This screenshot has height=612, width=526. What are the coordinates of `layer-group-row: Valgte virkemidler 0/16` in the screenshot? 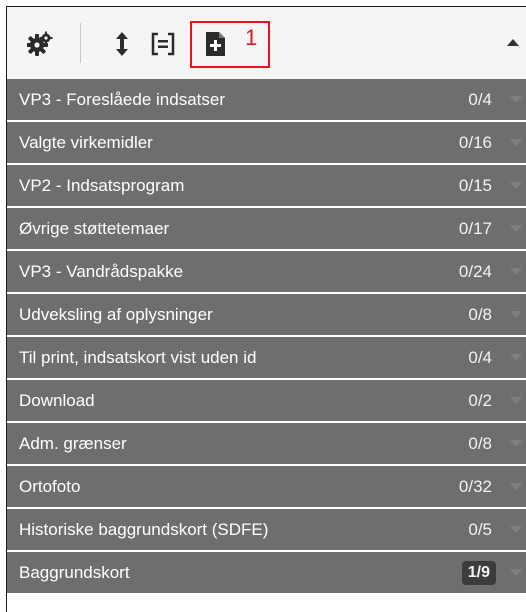 It's located at (266, 142).